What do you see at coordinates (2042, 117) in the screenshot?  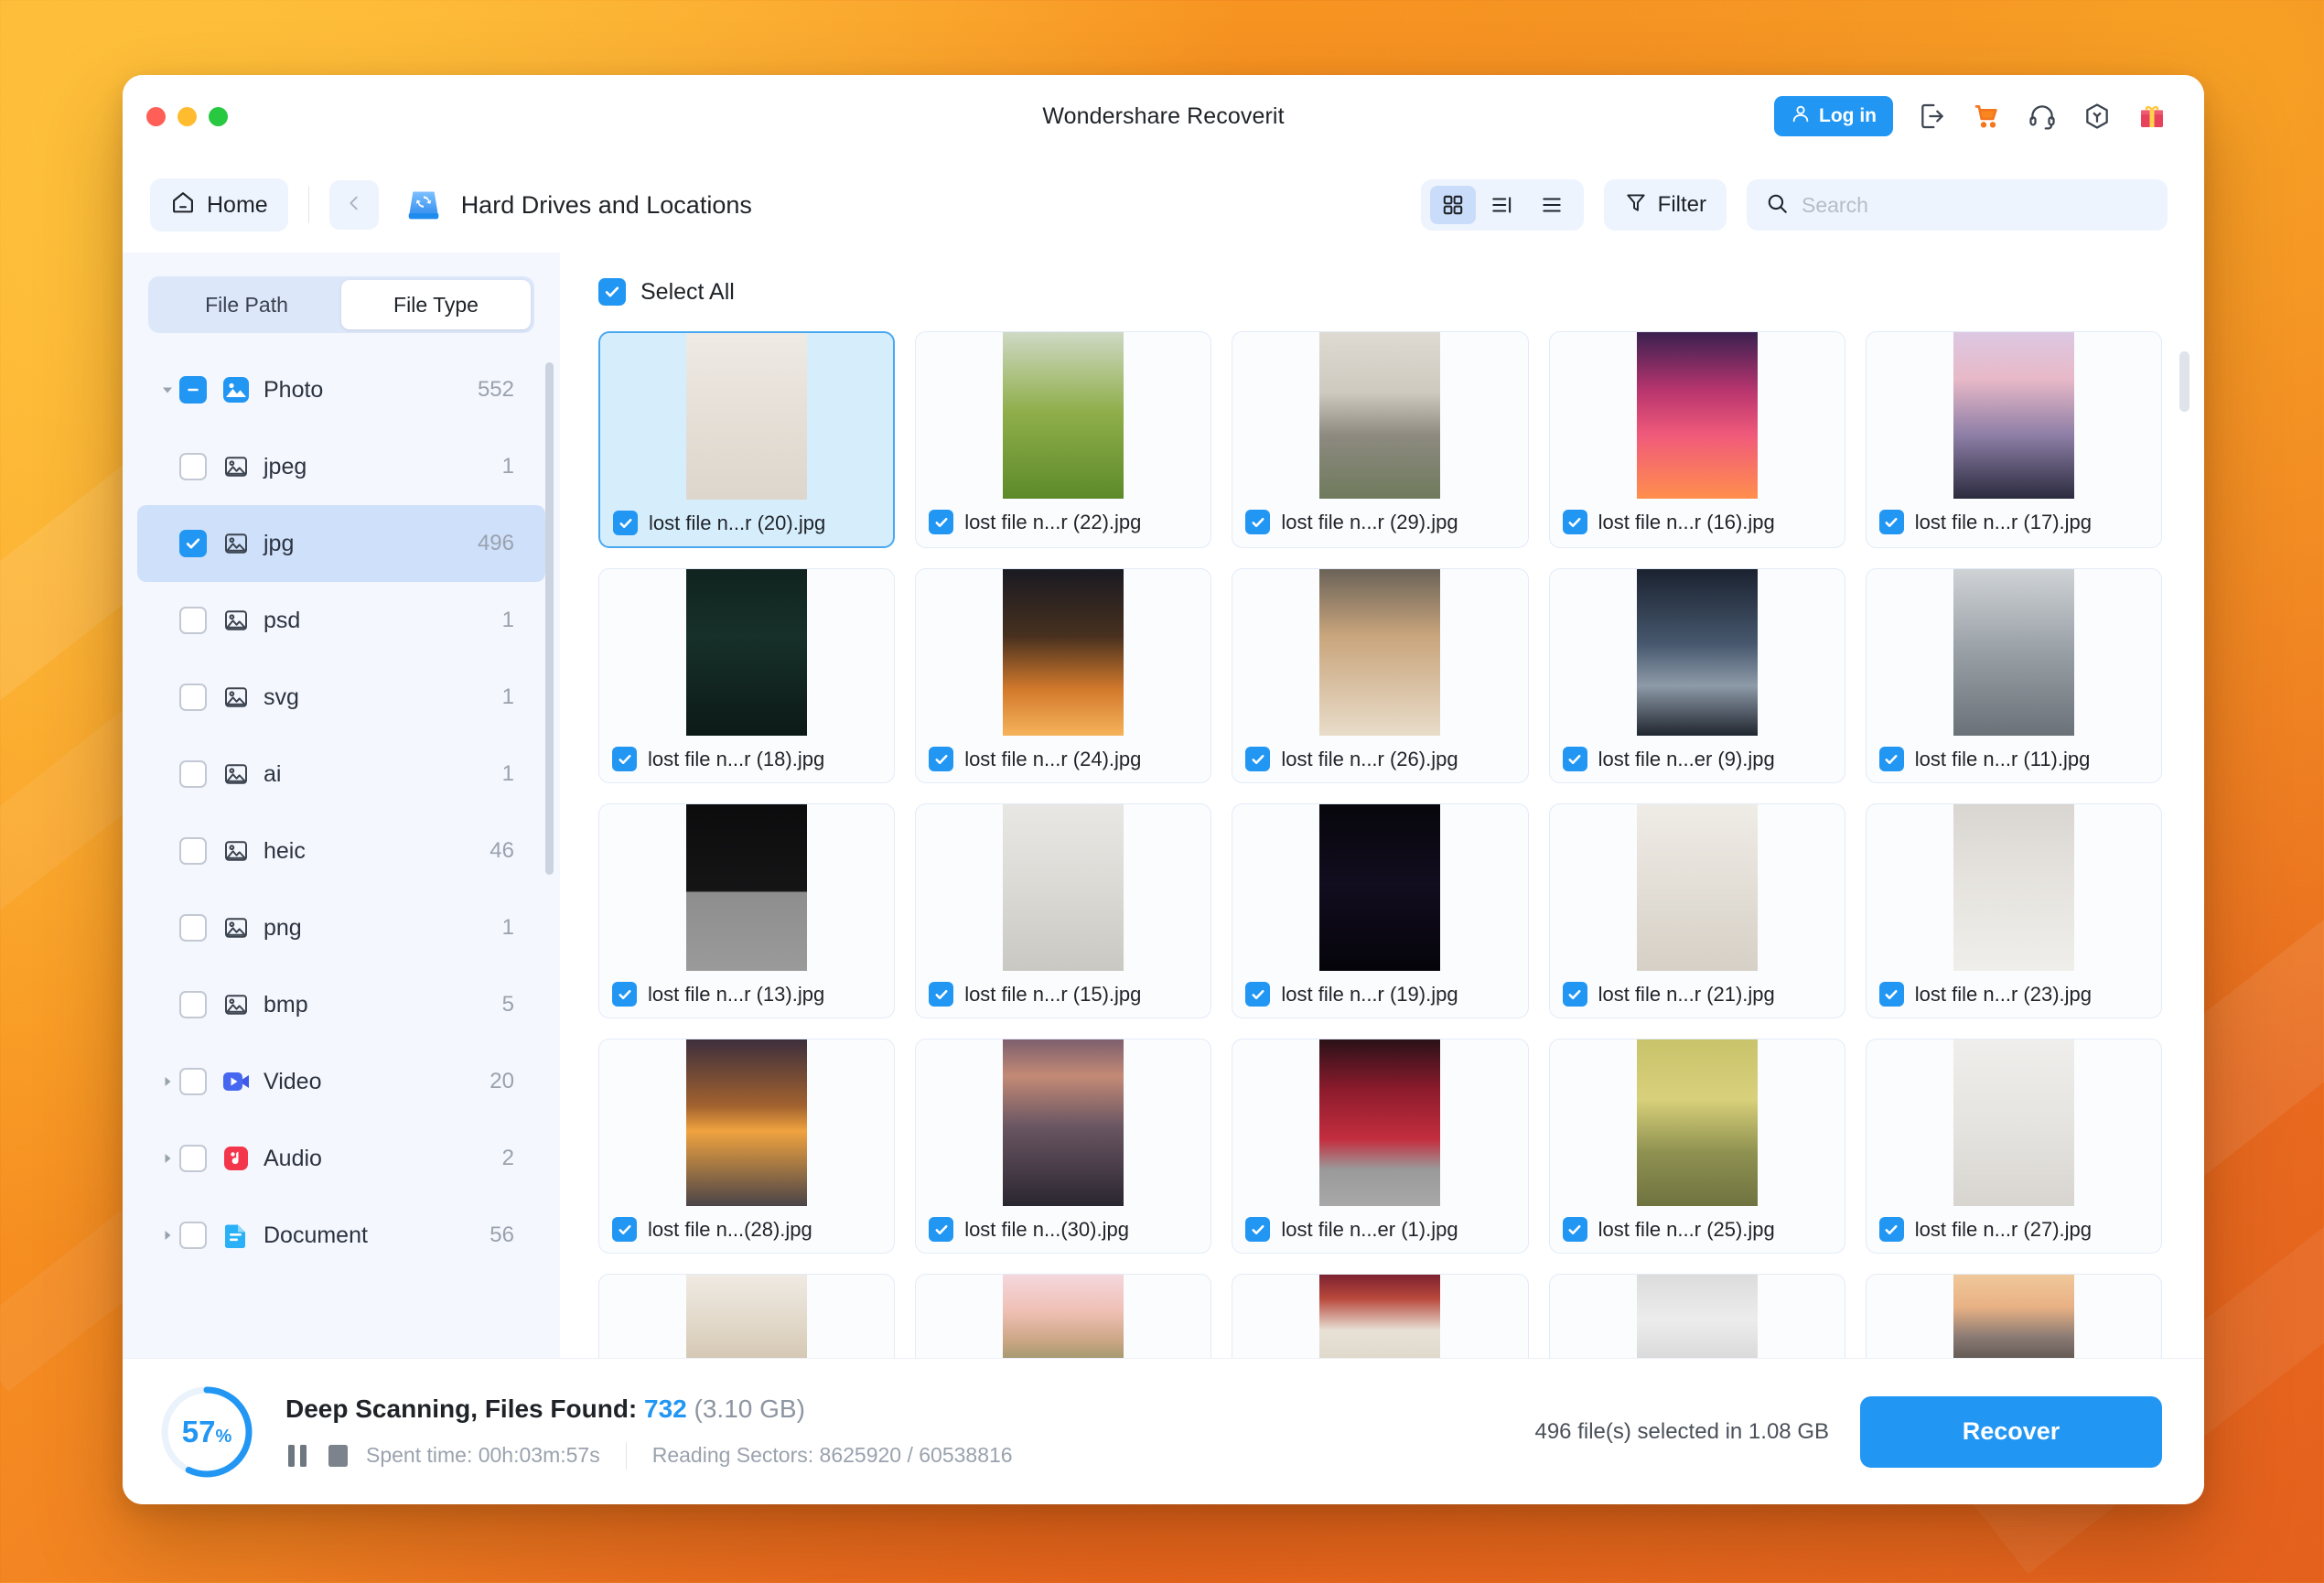 I see `headset-icon` at bounding box center [2042, 117].